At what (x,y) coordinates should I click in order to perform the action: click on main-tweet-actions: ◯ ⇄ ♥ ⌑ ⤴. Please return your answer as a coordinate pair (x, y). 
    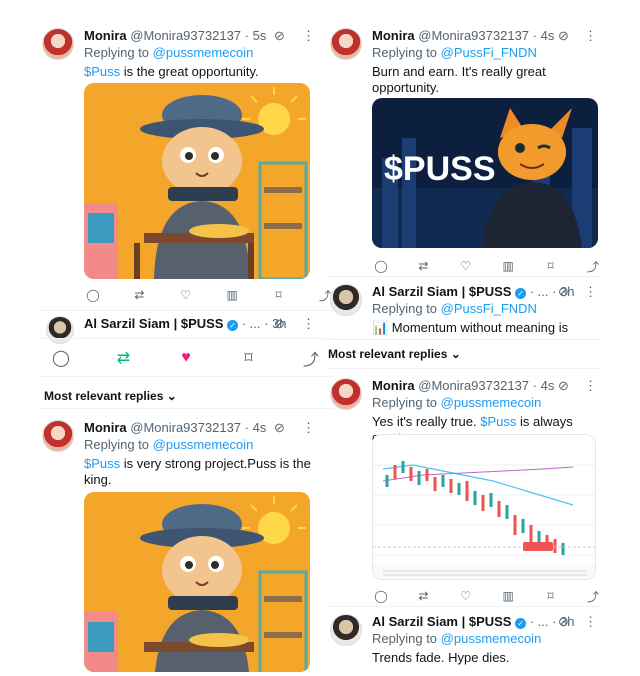
    Looking at the image, I should click on (186, 358).